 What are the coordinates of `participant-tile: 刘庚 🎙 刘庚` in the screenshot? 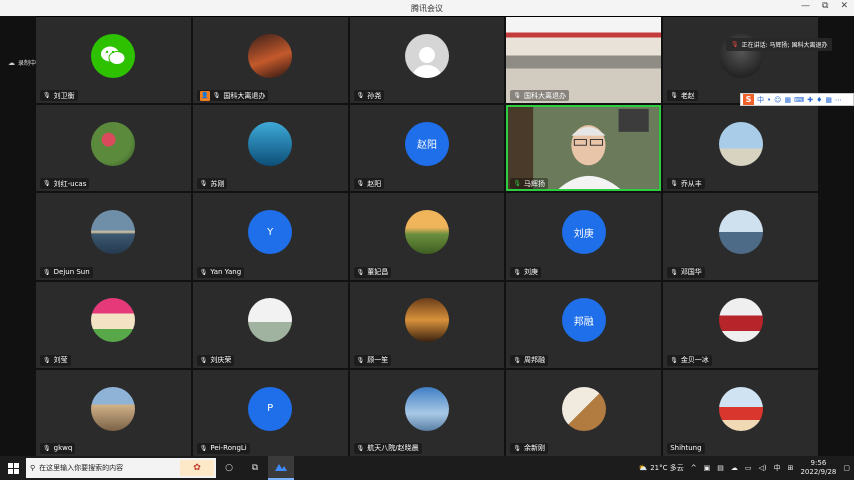 It's located at (584, 236).